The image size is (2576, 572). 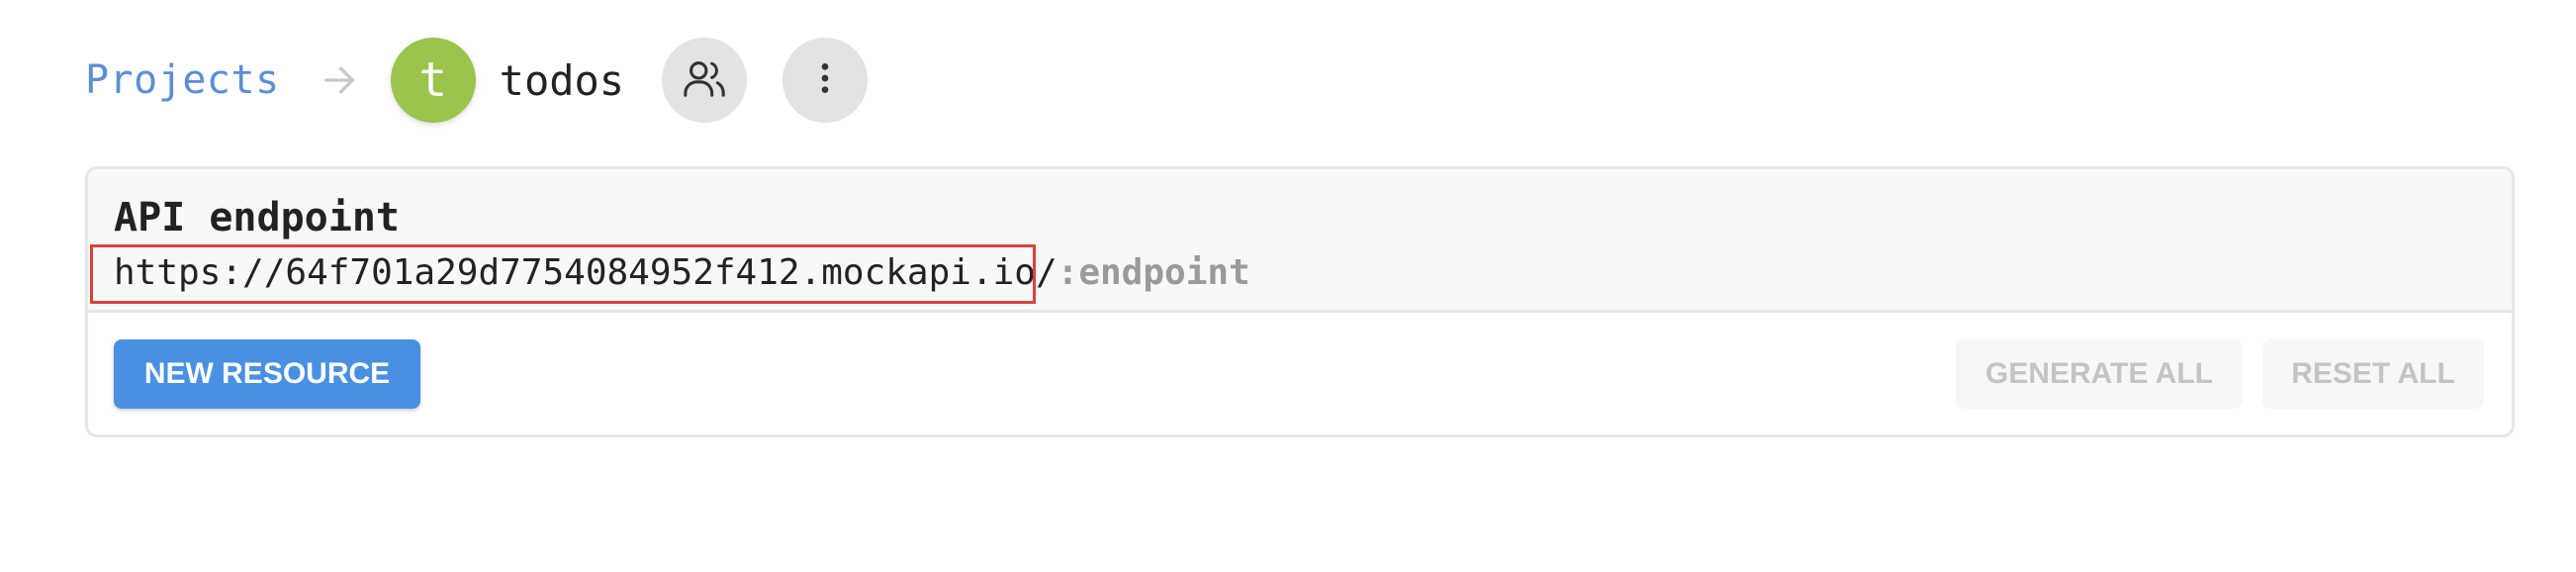 What do you see at coordinates (1154, 272) in the screenshot?
I see `api-endpoint-placeholder: :endpoint` at bounding box center [1154, 272].